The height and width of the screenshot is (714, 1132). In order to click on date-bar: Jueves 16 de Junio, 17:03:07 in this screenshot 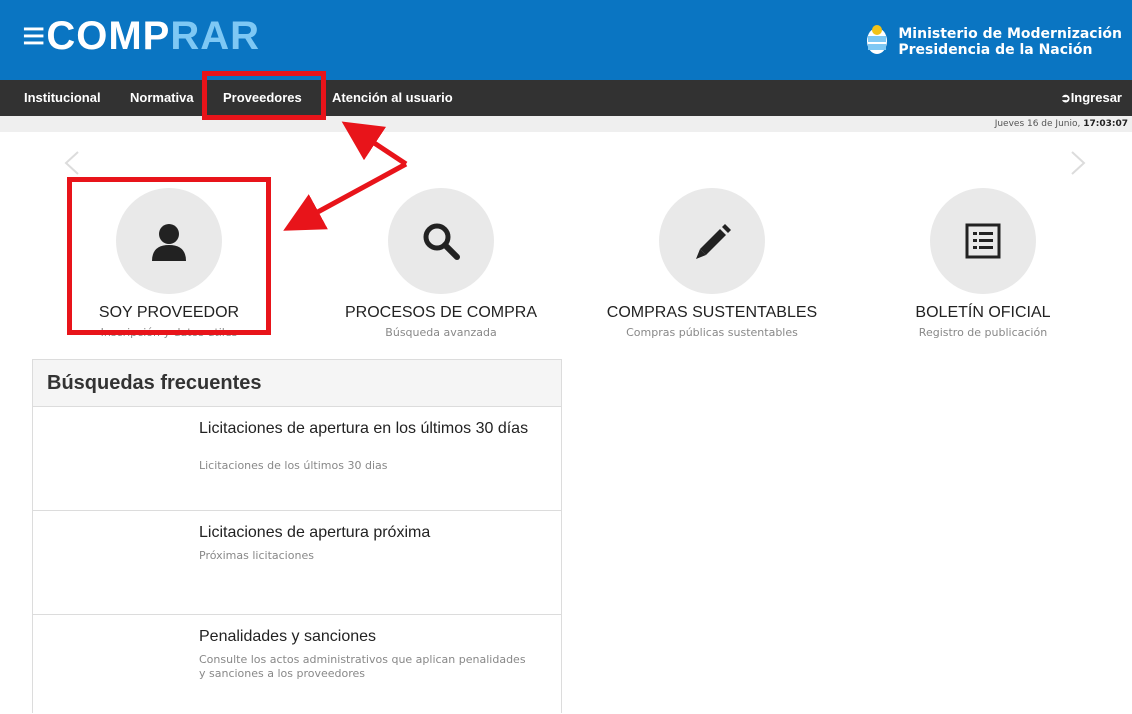, I will do `click(566, 124)`.